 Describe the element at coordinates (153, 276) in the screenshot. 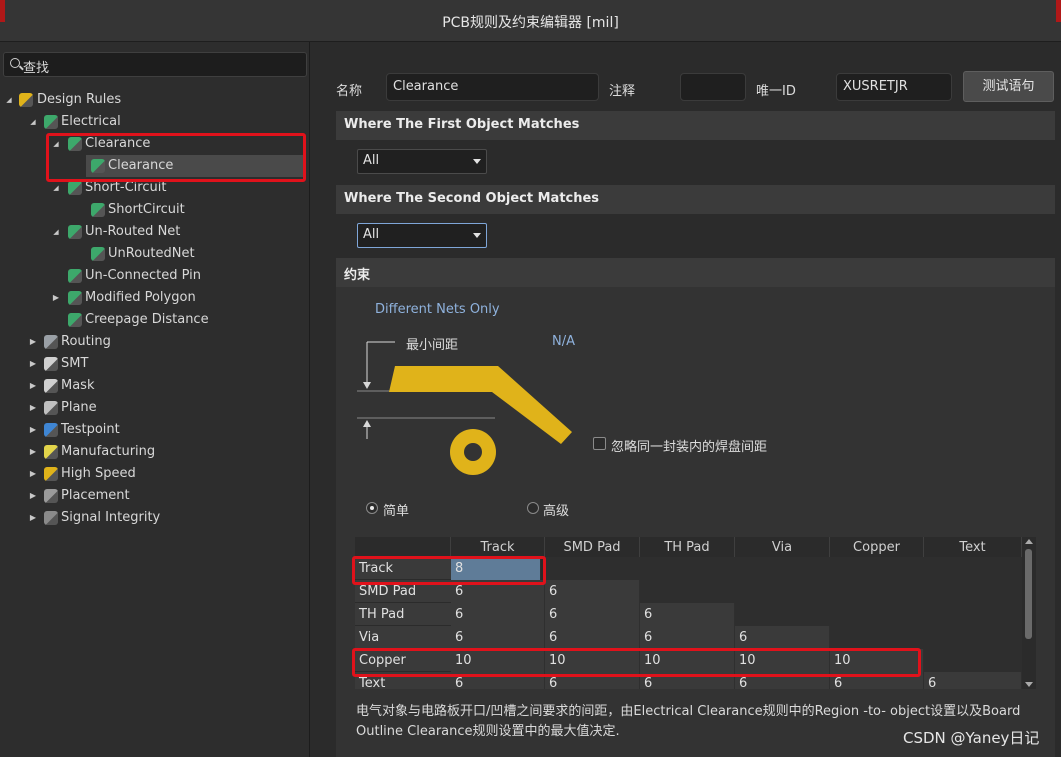

I see `tree-item: Un-Connected Pin` at that location.